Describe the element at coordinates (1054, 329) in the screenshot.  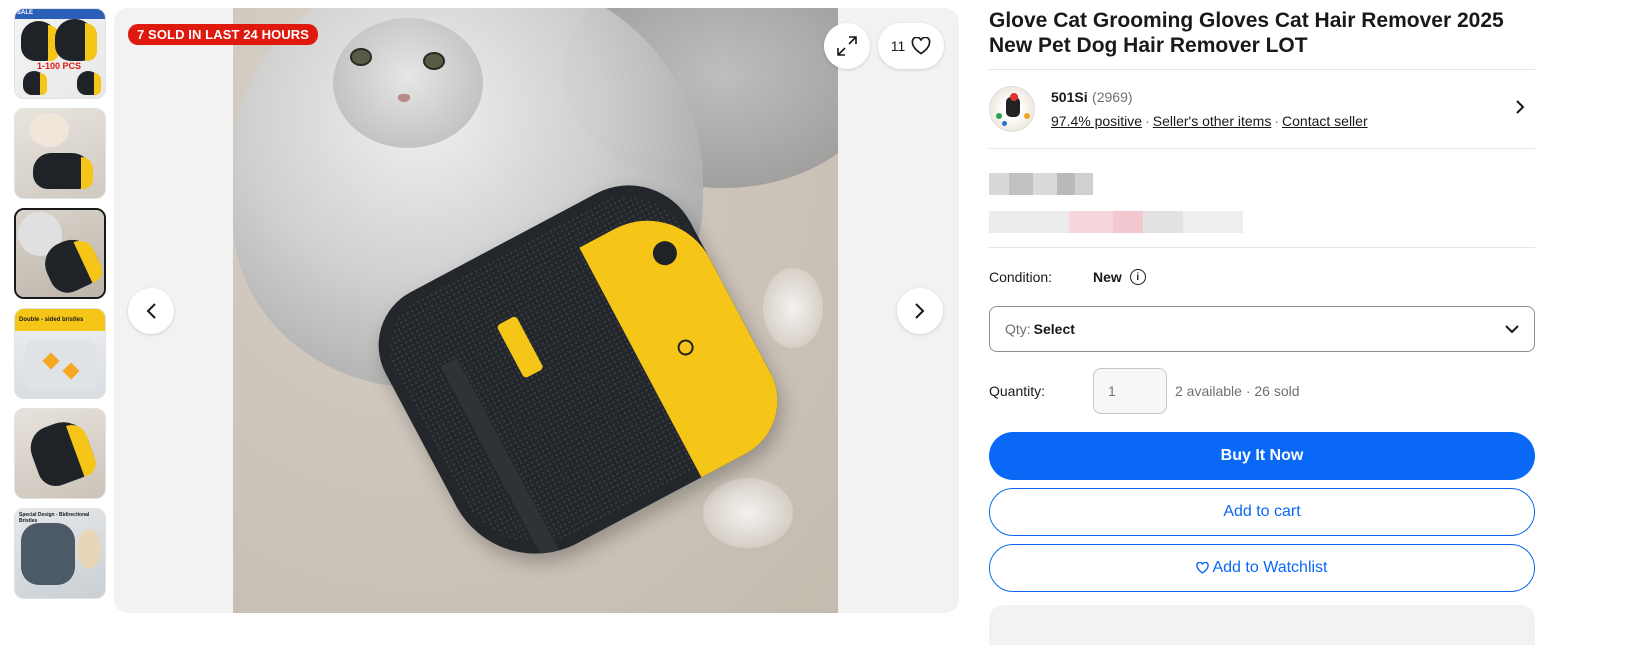
I see `qty-select-value: Select` at that location.